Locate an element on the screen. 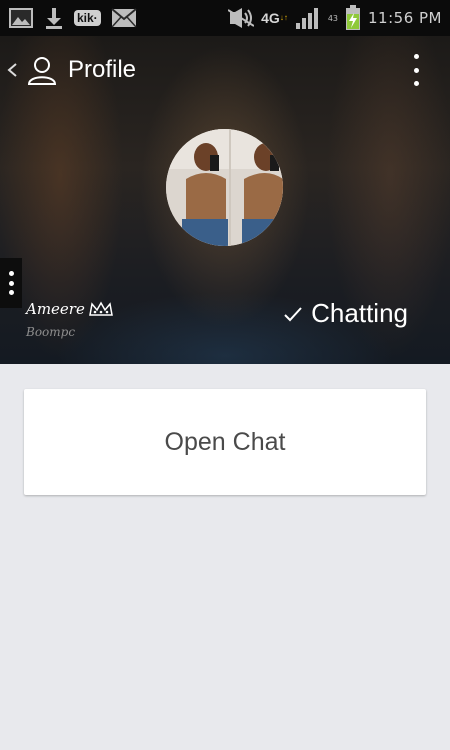  drag-handle-icon is located at coordinates (11, 273).